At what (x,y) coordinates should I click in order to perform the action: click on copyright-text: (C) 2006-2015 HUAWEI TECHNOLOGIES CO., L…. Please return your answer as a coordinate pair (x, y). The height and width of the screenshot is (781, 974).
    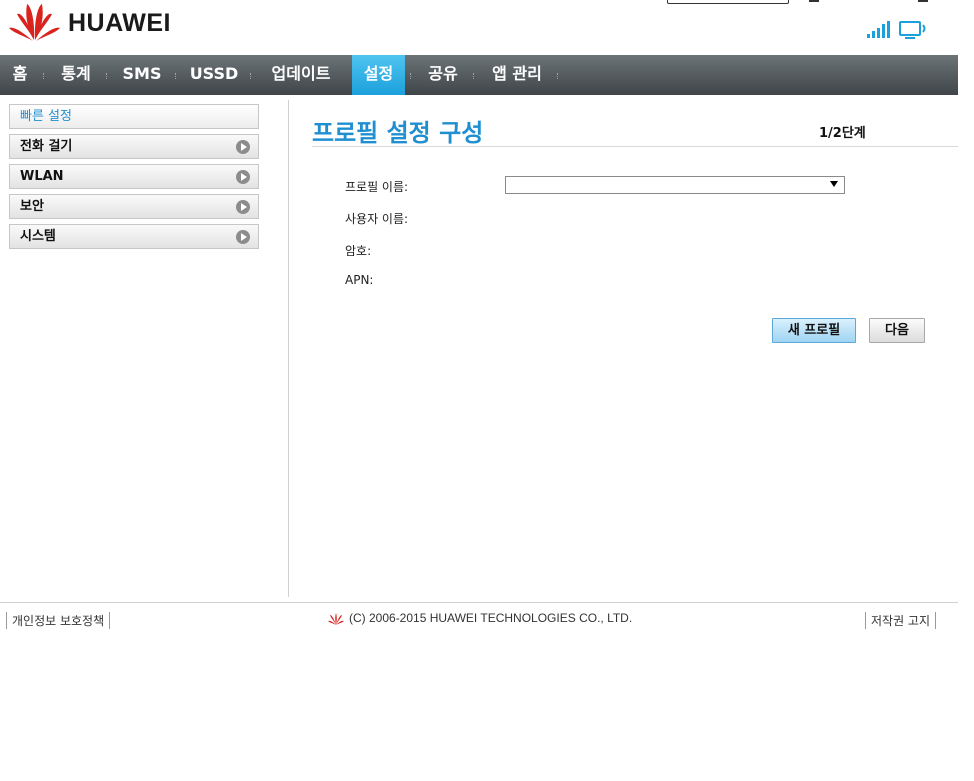
    Looking at the image, I should click on (491, 618).